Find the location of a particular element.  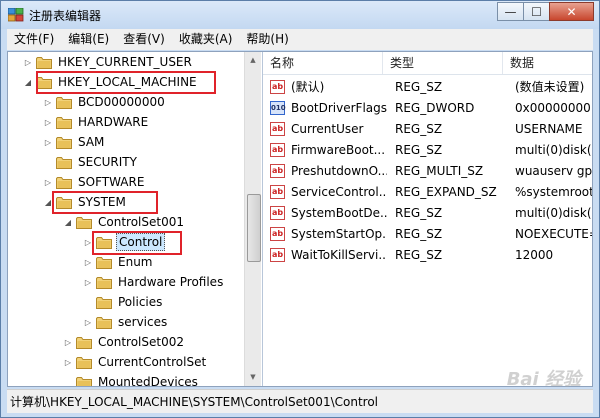

watermark-logo: Bai 经验 is located at coordinates (543, 379).